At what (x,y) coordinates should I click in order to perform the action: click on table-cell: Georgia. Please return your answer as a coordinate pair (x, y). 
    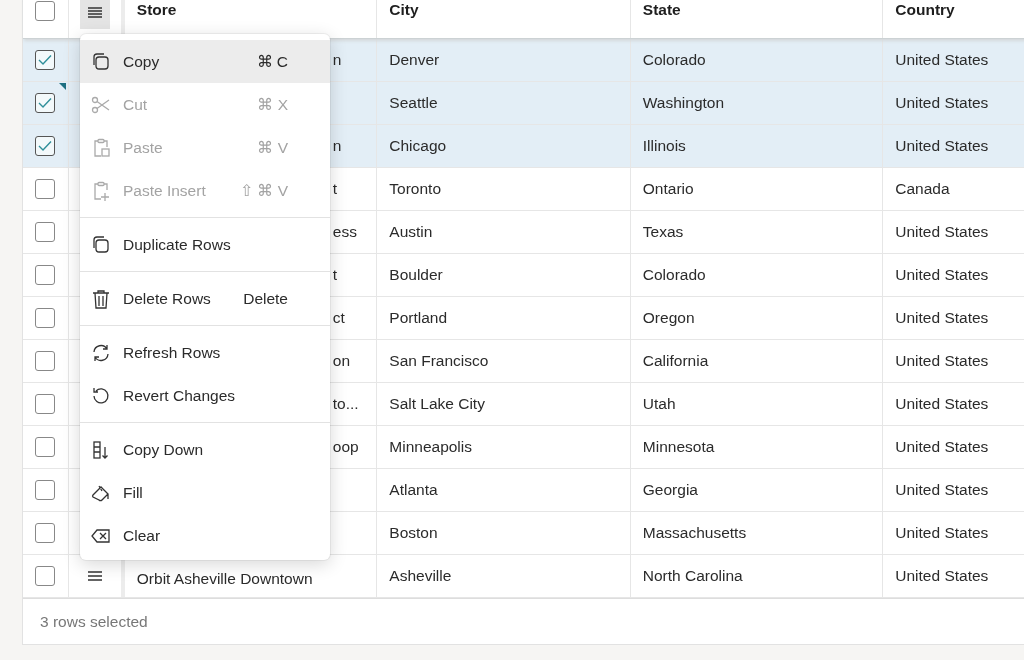
    Looking at the image, I should click on (670, 490).